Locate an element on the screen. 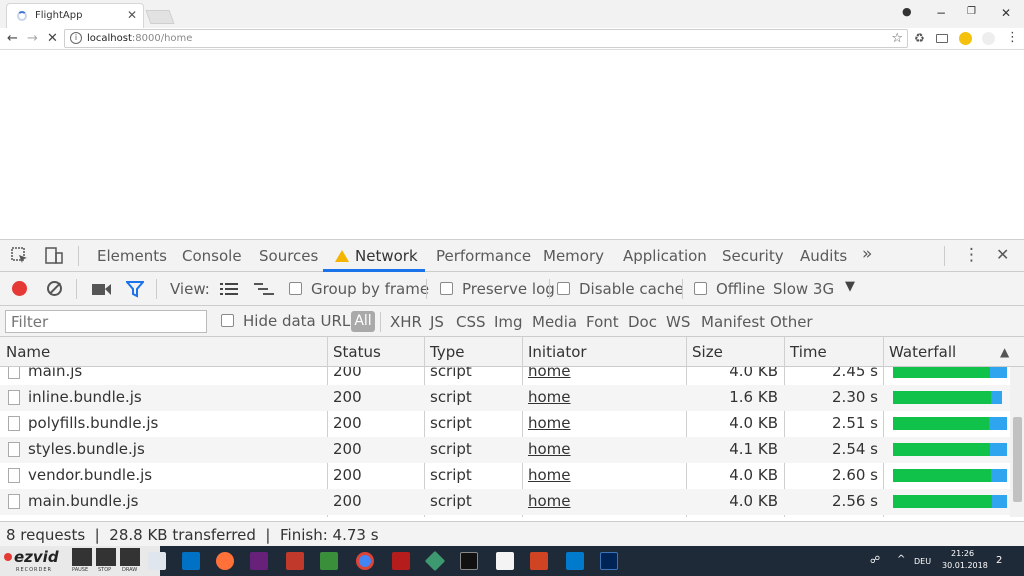 Image resolution: width=1024 pixels, height=576 pixels. minimize-button: − is located at coordinates (941, 13).